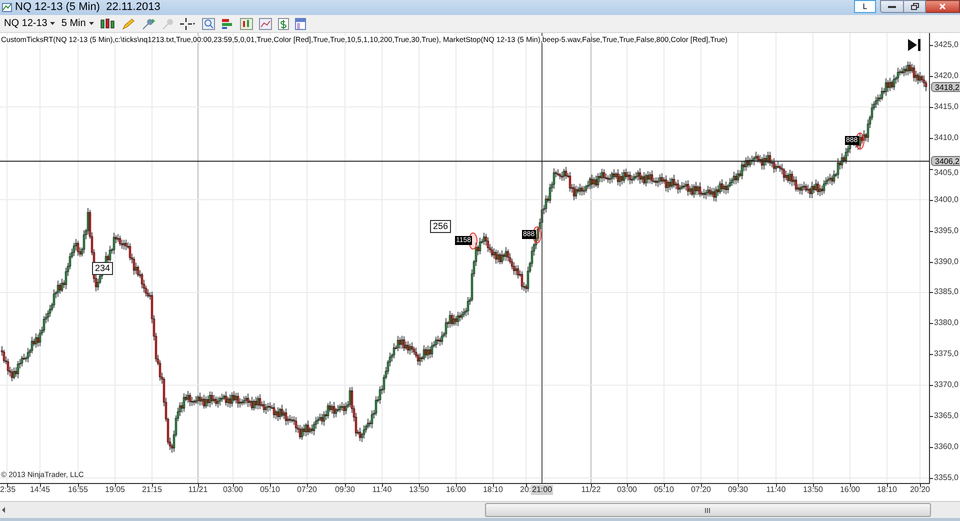  Describe the element at coordinates (946, 230) in the screenshot. I see `price-axis-label: 3395,0` at that location.